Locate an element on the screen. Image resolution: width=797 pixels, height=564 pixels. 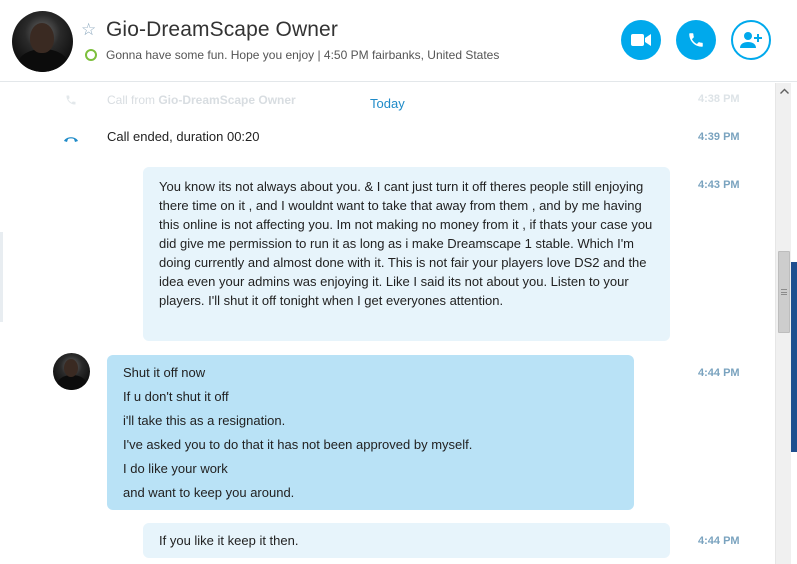
audio-call-button is located at coordinates (696, 40).